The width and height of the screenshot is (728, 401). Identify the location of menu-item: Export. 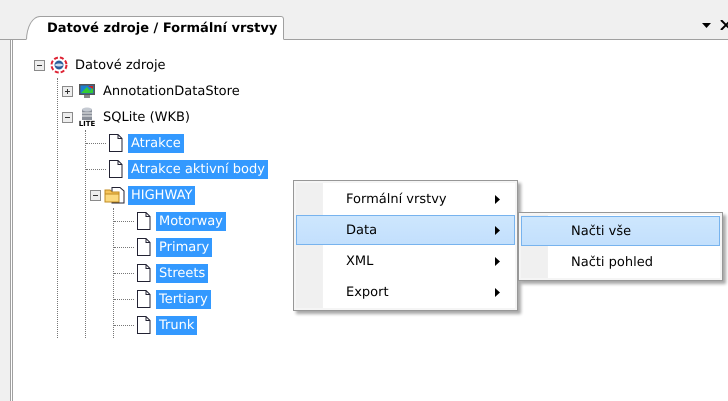
(405, 292).